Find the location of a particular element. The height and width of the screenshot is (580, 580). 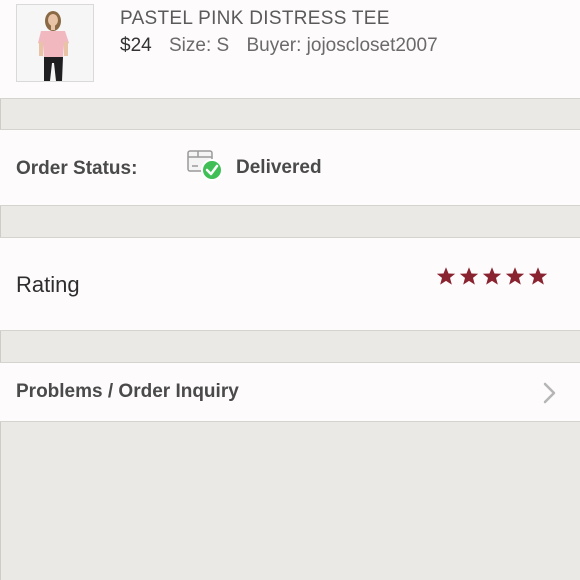

order-status-value: Delivered is located at coordinates (279, 167).